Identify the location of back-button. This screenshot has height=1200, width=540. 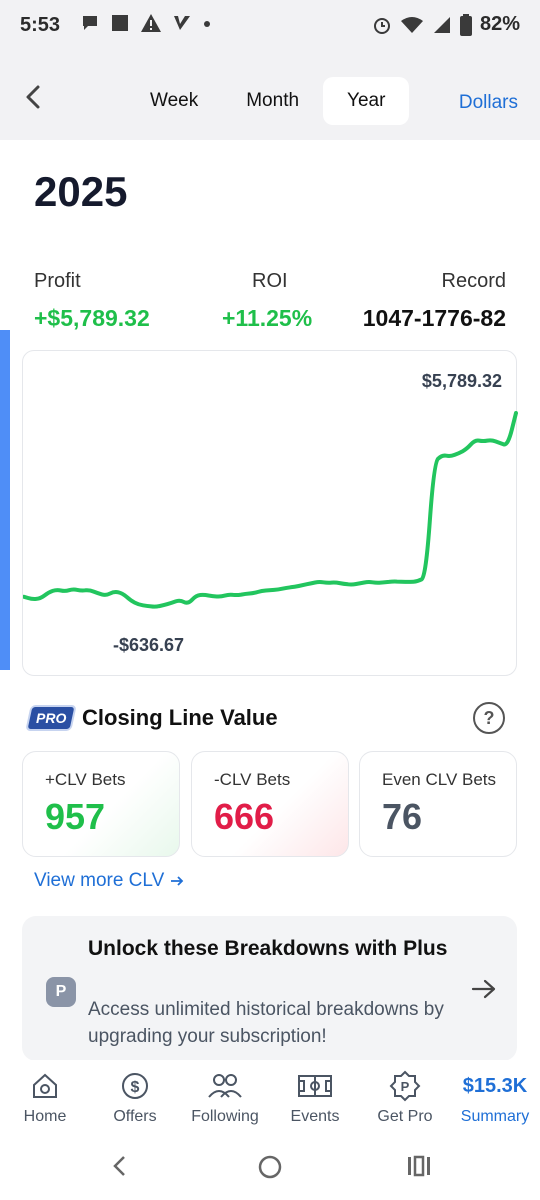
(33, 97).